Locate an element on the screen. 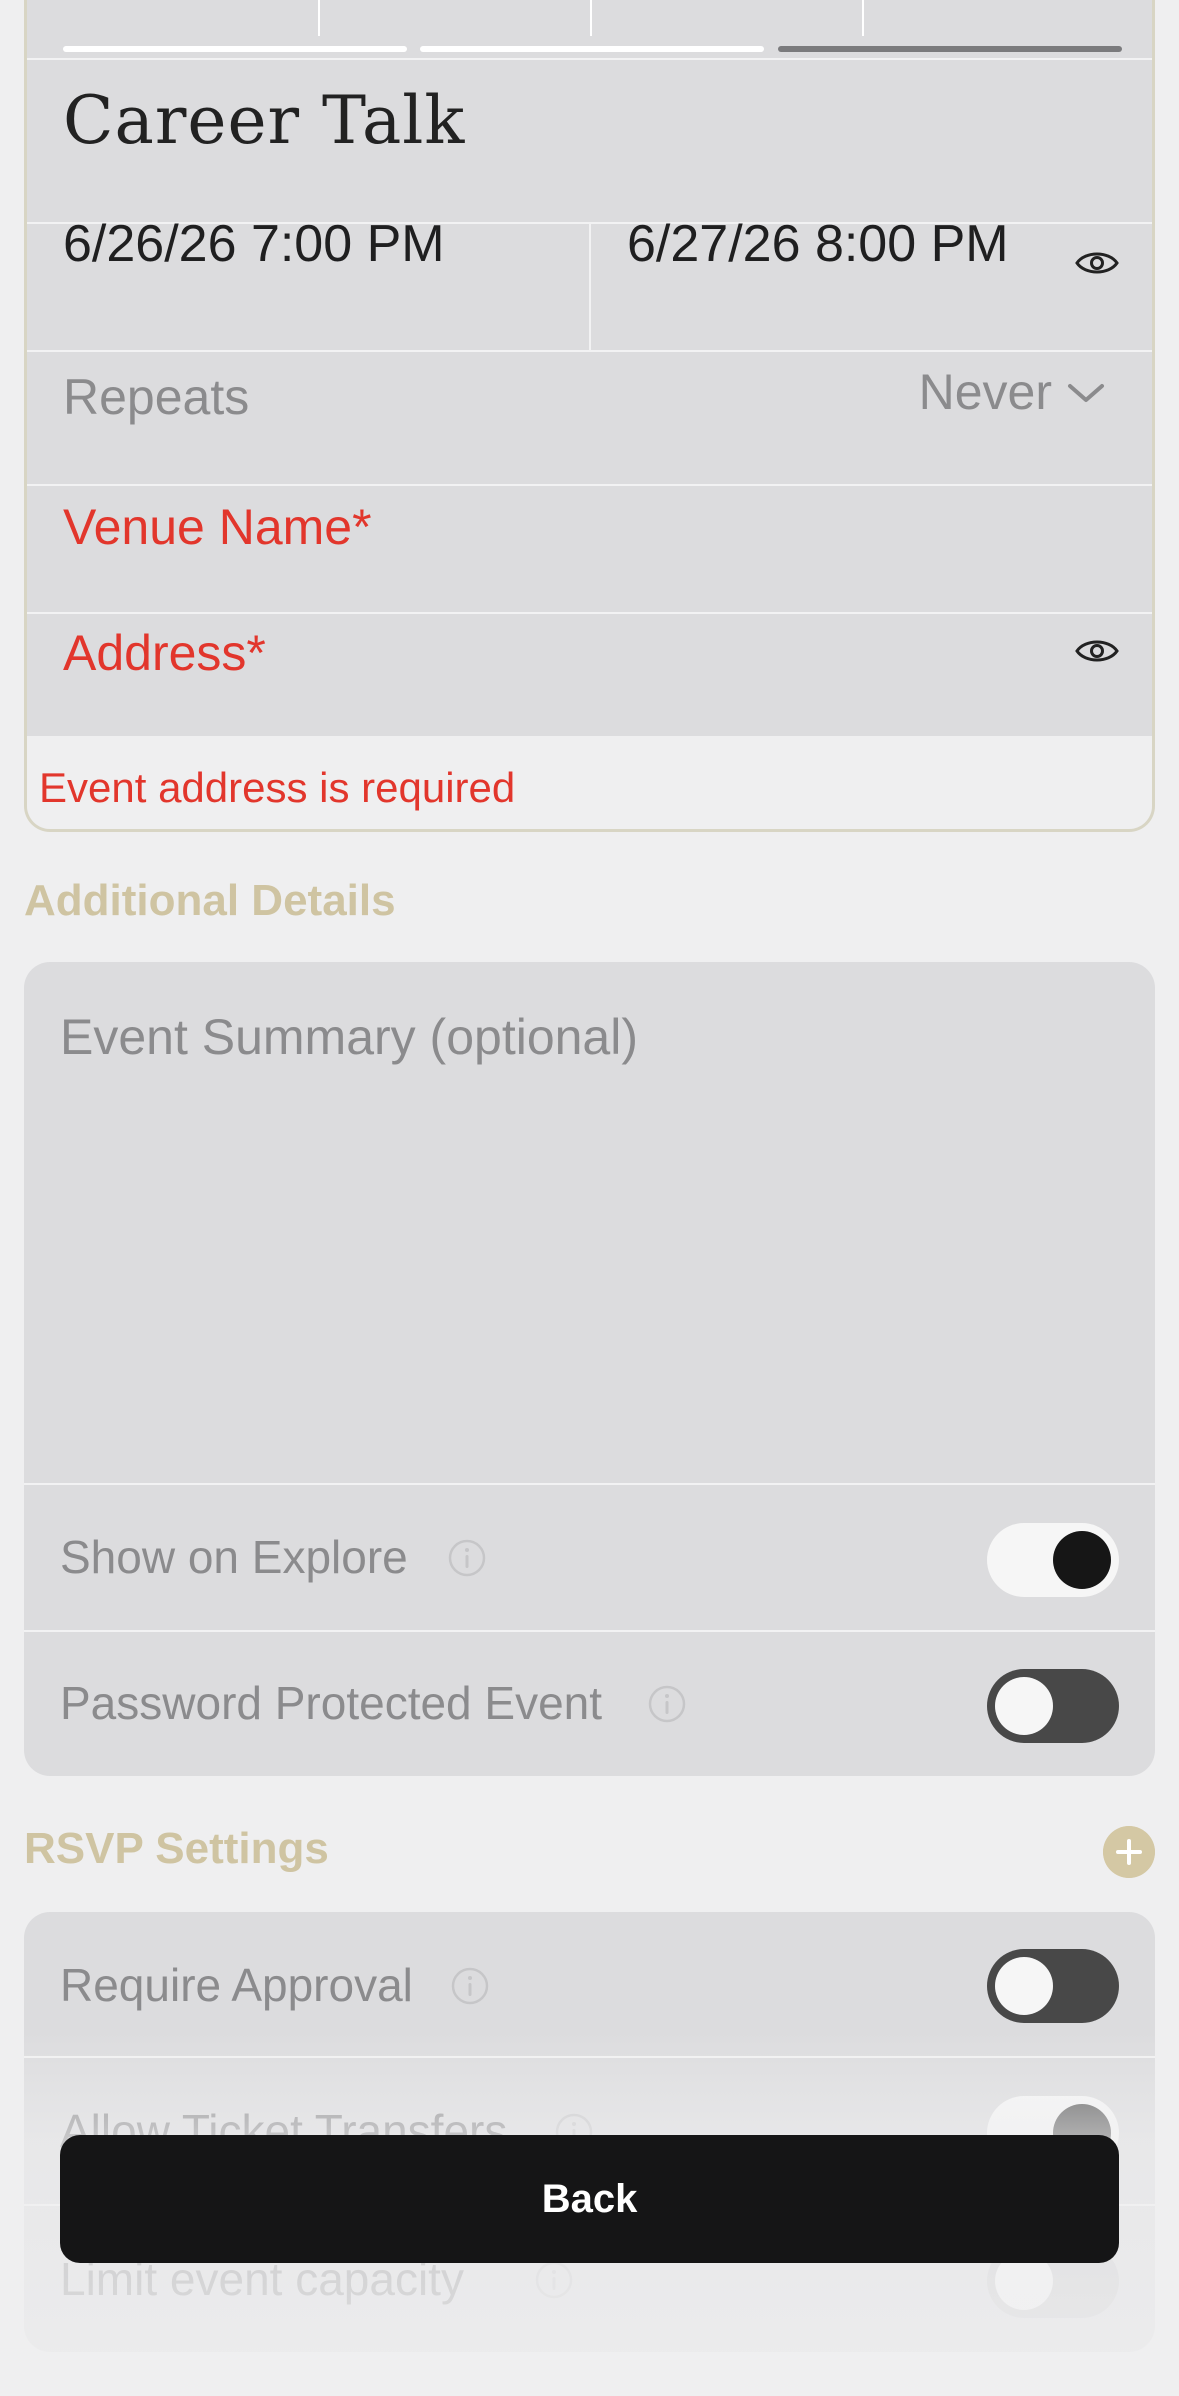 The height and width of the screenshot is (2396, 1179). show-on-explore-toggle is located at coordinates (1053, 1560).